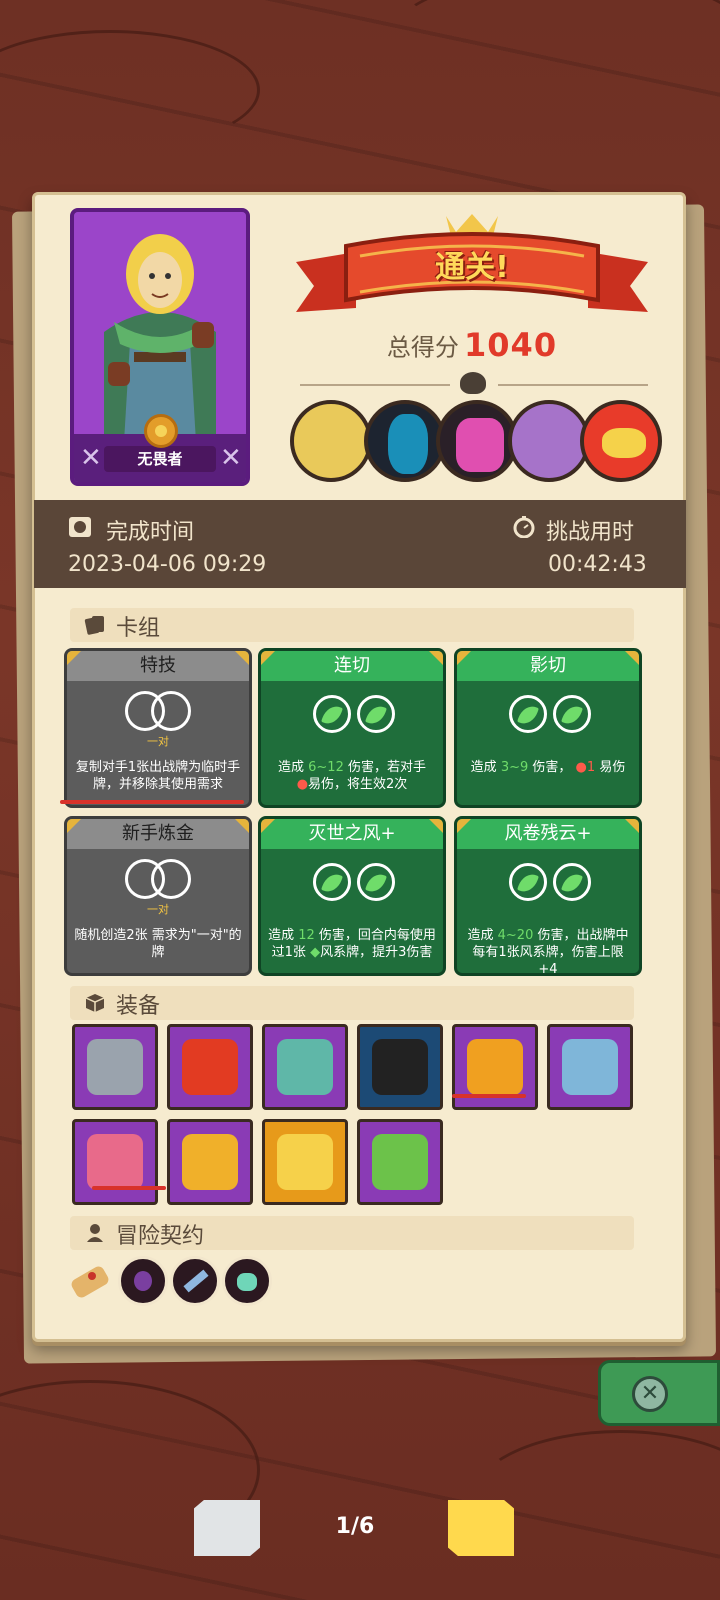 The image size is (720, 1600). What do you see at coordinates (95, 1233) in the screenshot?
I see `person-icon` at bounding box center [95, 1233].